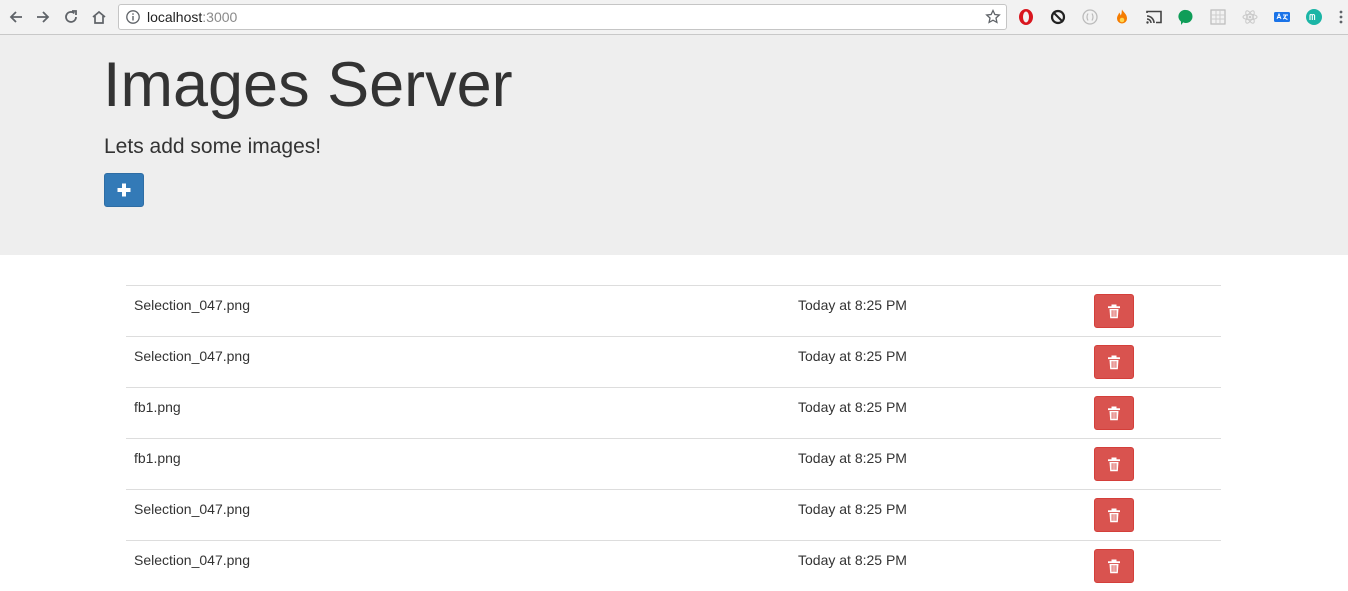 This screenshot has height=591, width=1348. What do you see at coordinates (220, 17) in the screenshot?
I see `url-port: :3000` at bounding box center [220, 17].